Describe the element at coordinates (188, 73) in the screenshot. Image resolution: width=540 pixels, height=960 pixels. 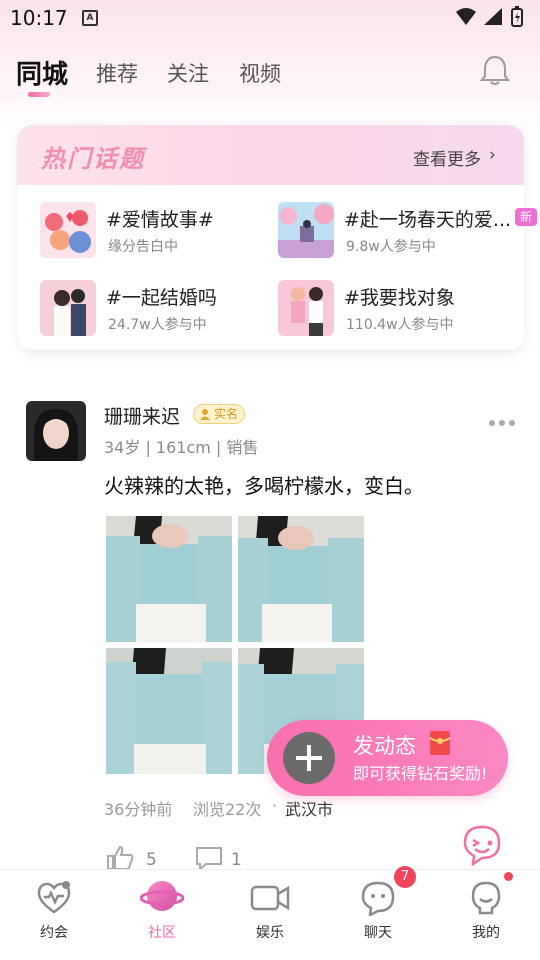
I see `tab-关注: 关注` at that location.